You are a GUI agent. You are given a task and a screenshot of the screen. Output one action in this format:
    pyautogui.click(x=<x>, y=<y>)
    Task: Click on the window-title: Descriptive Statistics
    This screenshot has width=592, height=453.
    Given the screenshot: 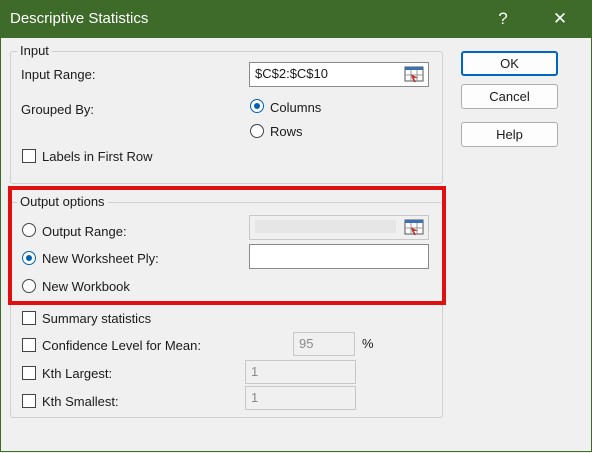 What is the action you would take?
    pyautogui.click(x=79, y=18)
    